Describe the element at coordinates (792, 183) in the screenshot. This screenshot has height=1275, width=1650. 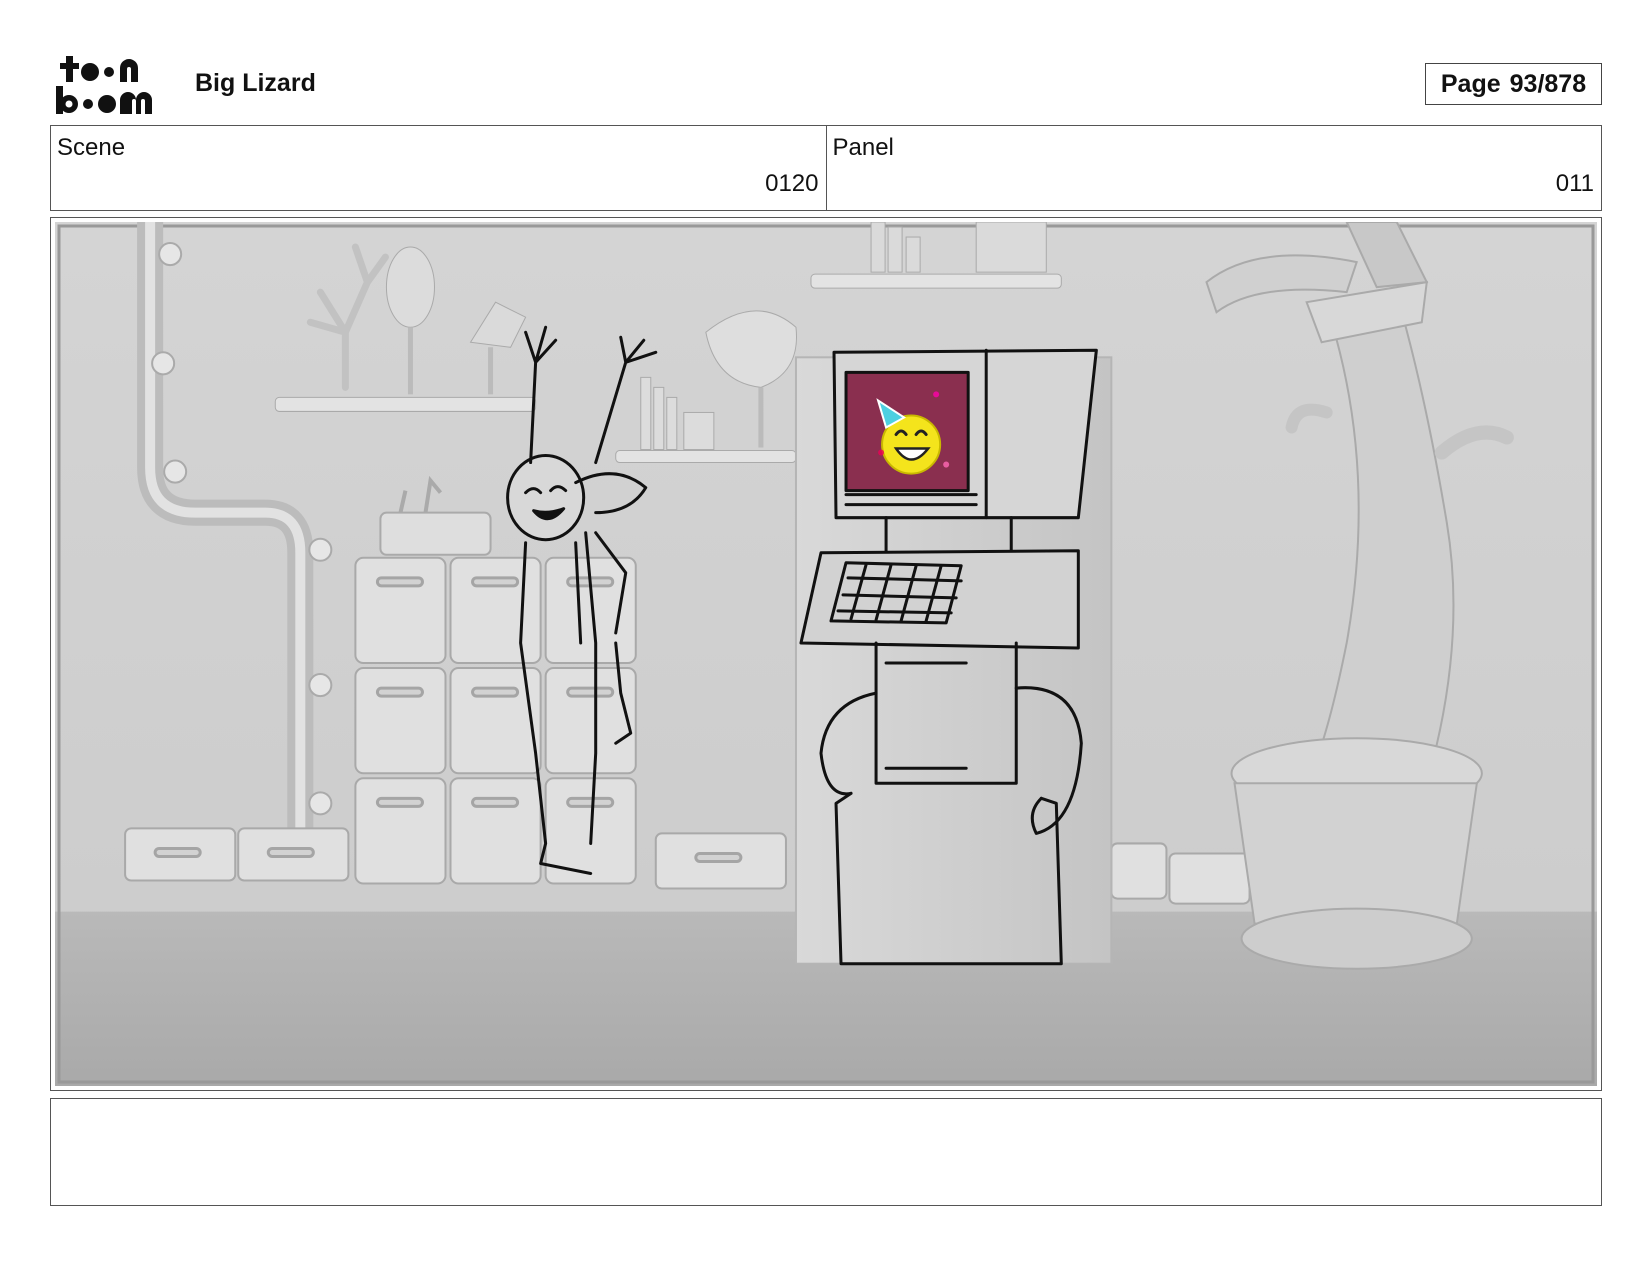
I see `scene-number: 0120` at that location.